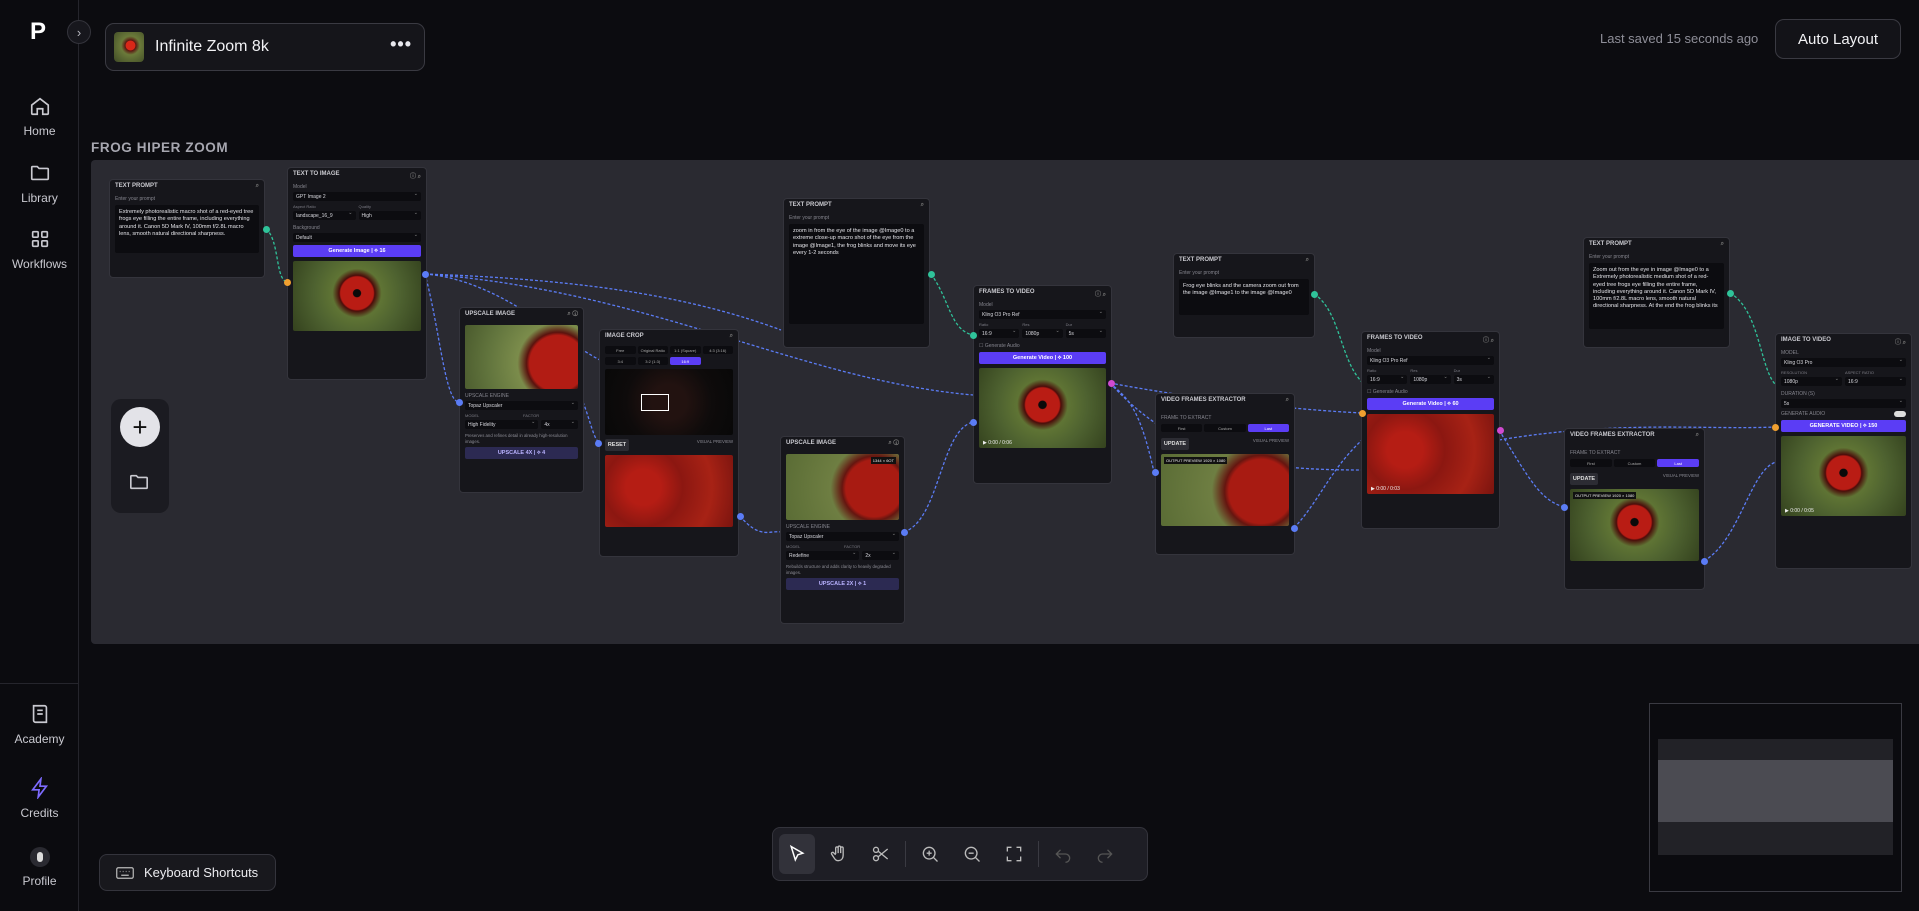  I want to click on crop-ratio-3-4: 3:4, so click(620, 361).